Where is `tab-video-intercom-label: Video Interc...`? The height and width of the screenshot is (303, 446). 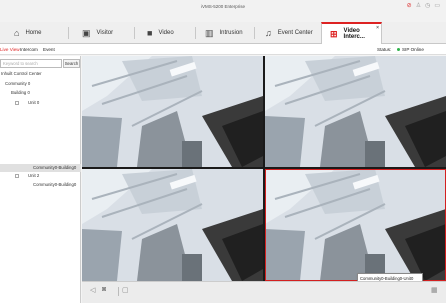
tab-video-intercom-label: Video Interc... is located at coordinates (354, 34).